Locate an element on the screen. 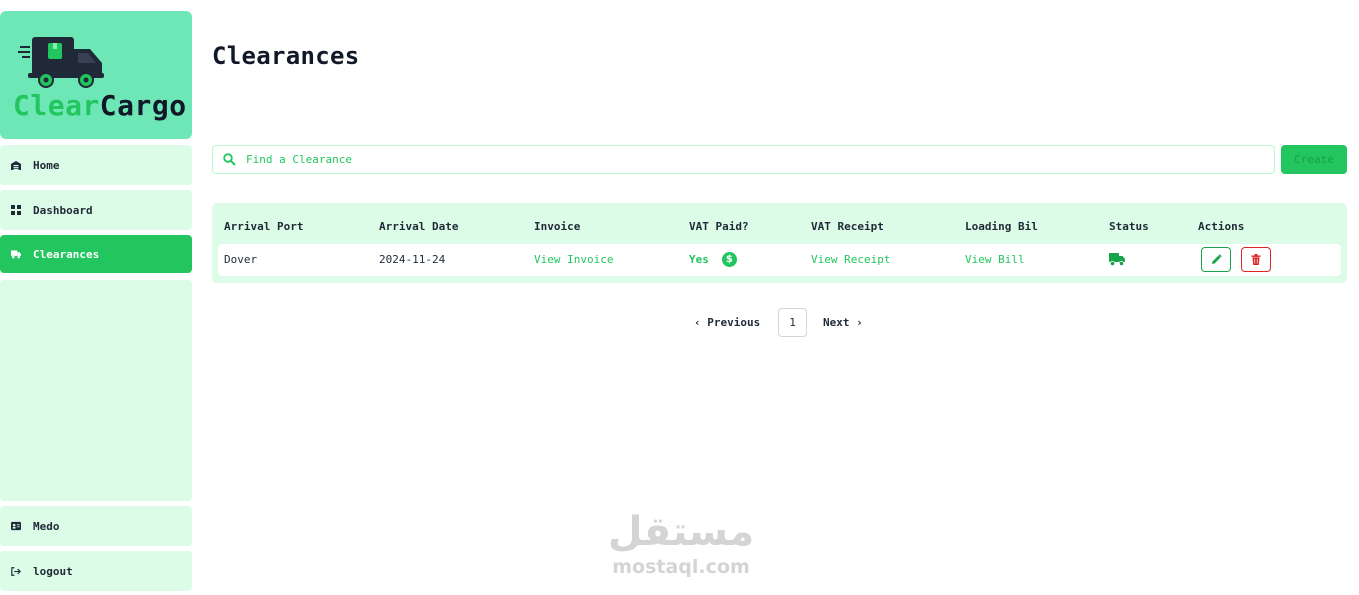  cell-vat-paid: Yes $ is located at coordinates (713, 259).